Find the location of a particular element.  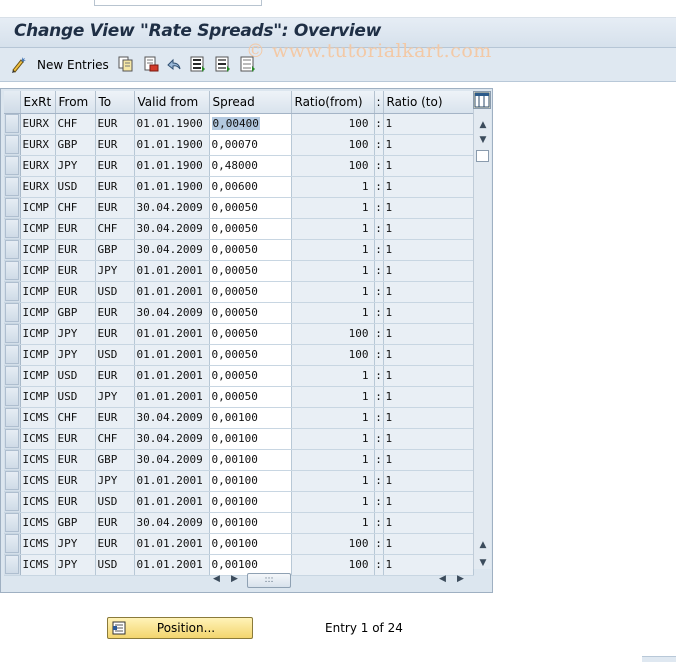

delete-icon is located at coordinates (151, 64).